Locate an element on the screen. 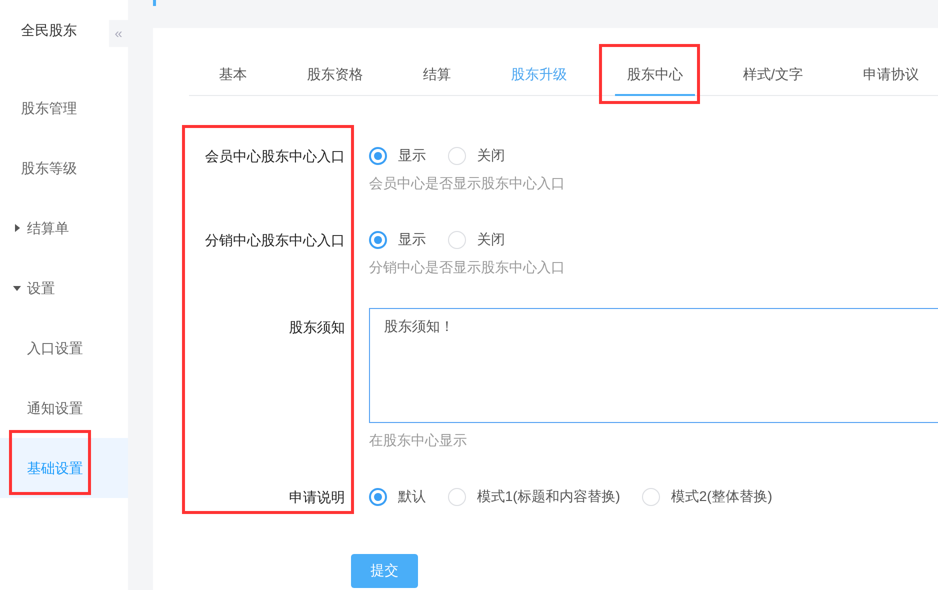  tab: 样式/文字 is located at coordinates (773, 75).